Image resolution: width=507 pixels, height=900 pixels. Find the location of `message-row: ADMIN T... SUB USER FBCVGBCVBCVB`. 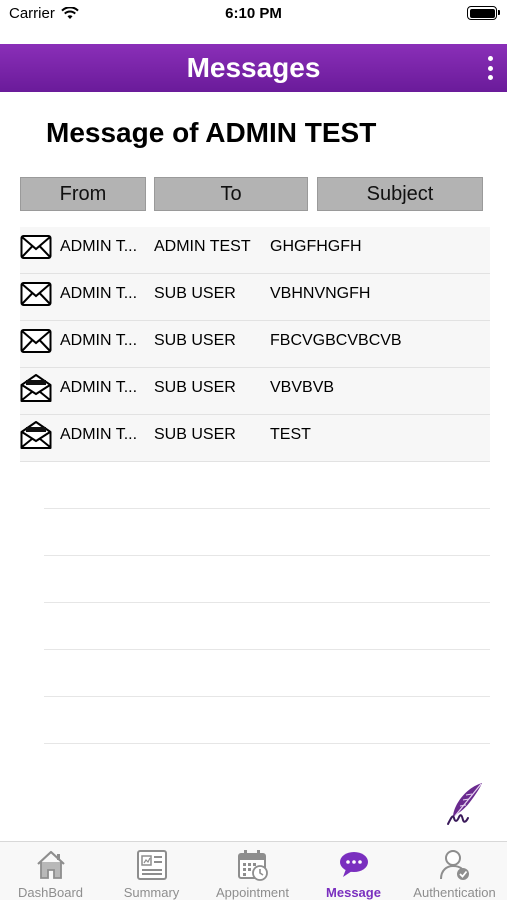

message-row: ADMIN T... SUB USER FBCVGBCVBCVB is located at coordinates (255, 344).